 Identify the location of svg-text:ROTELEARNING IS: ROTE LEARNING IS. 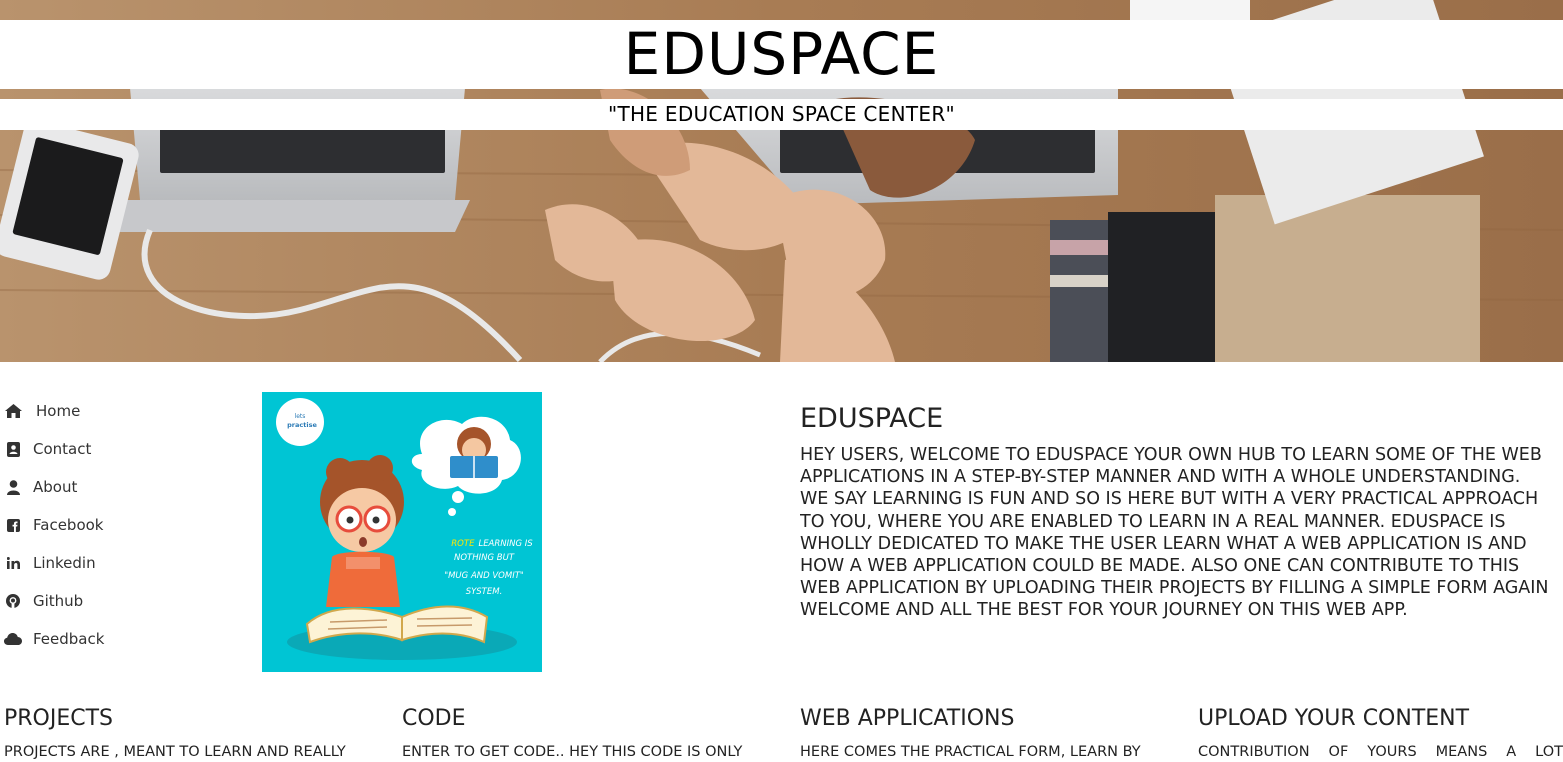
(492, 544).